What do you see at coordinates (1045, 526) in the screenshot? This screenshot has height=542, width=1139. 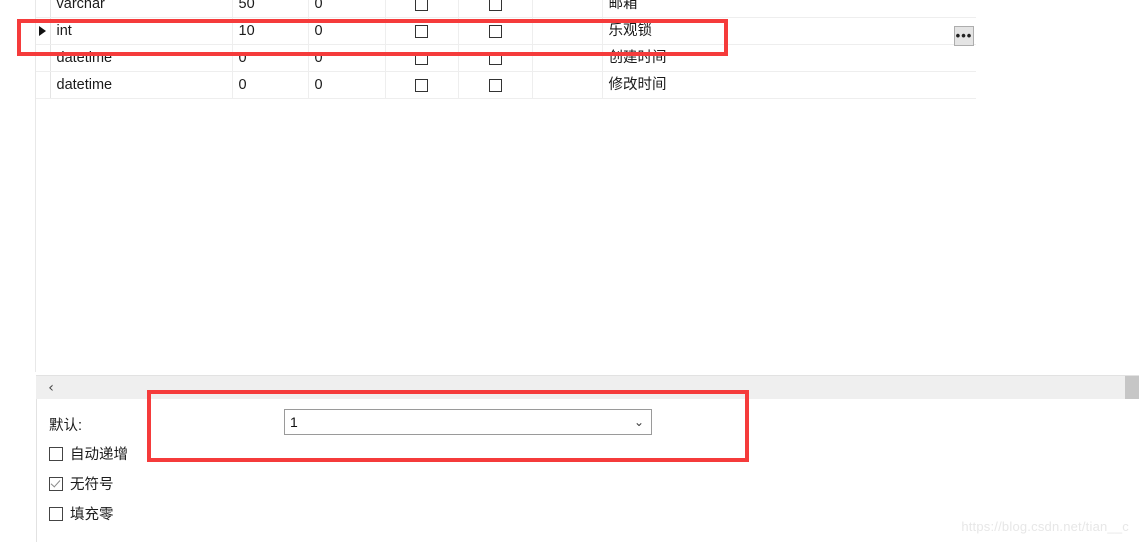 I see `watermark-text: https://blog.csdn.net/tian__c` at bounding box center [1045, 526].